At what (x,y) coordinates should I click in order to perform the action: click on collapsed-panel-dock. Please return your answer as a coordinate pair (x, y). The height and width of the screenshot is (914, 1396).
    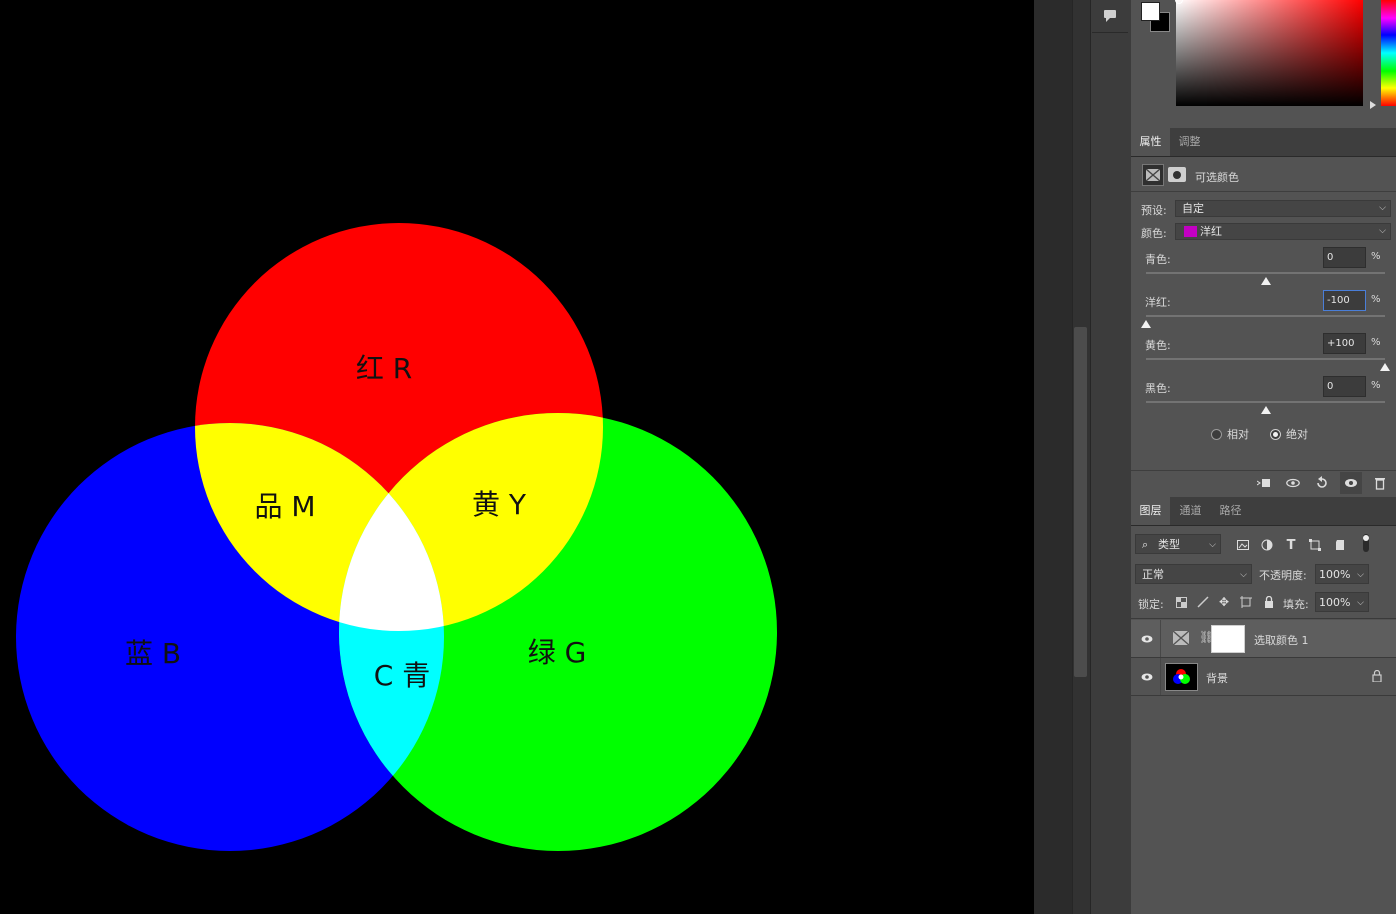
    Looking at the image, I should click on (1111, 457).